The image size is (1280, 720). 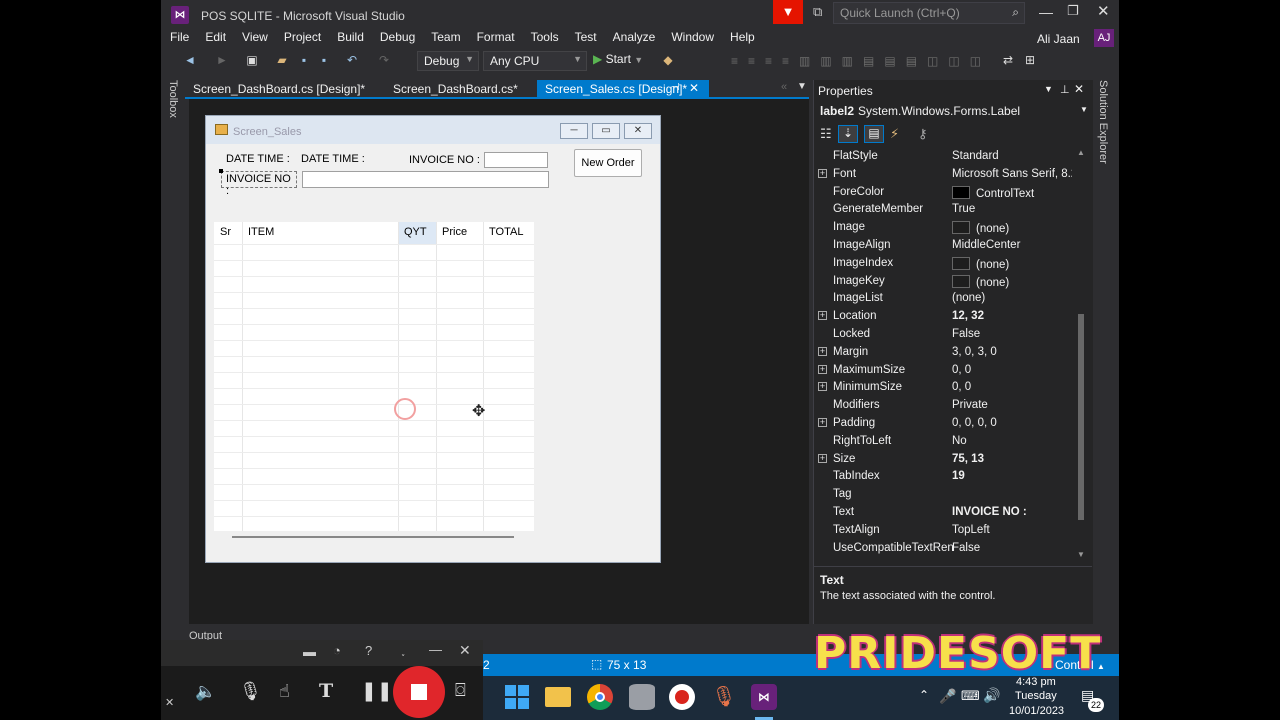 What do you see at coordinates (945, 193) in the screenshot?
I see `property-row-forecolor: ForeColor ControlText` at bounding box center [945, 193].